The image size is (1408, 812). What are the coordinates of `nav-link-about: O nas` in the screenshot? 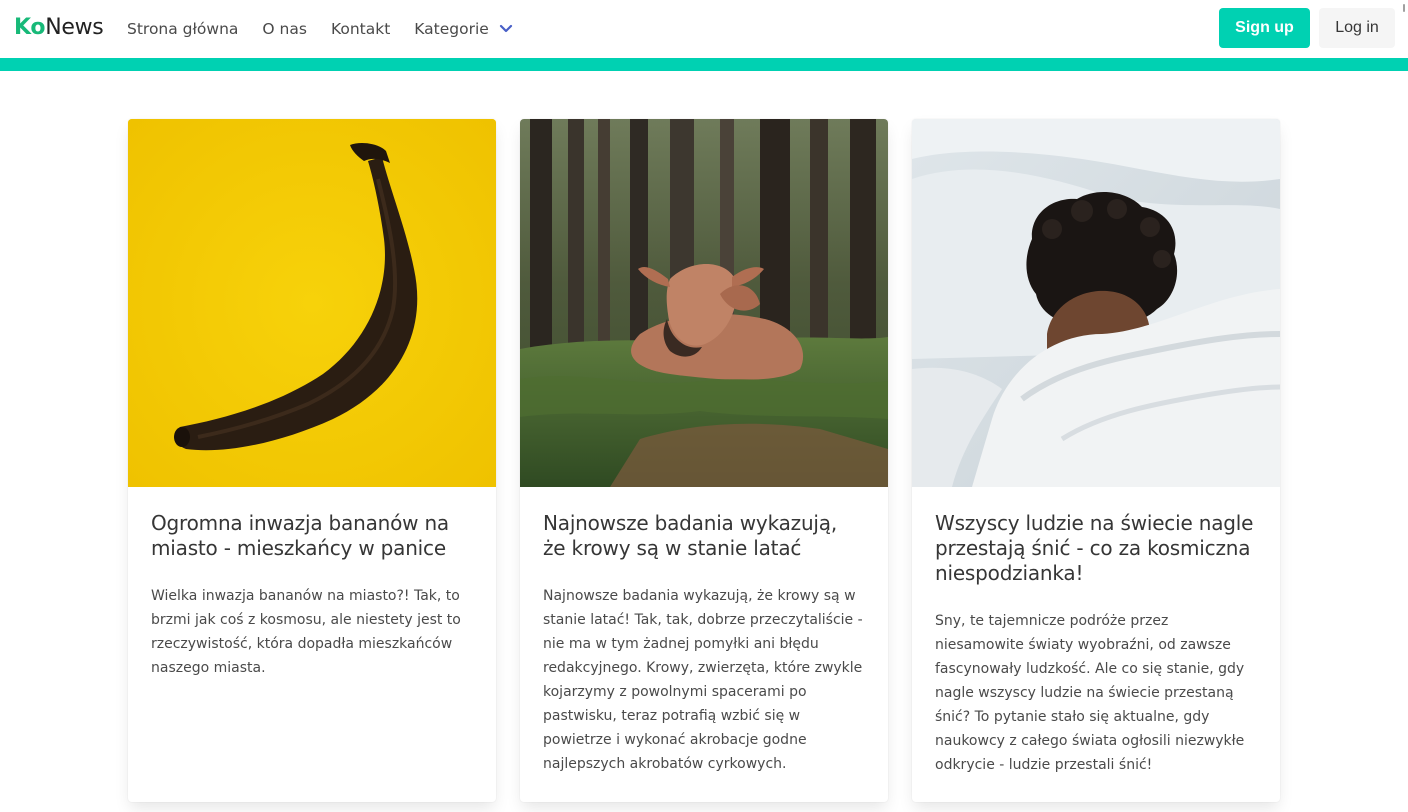 It's located at (284, 29).